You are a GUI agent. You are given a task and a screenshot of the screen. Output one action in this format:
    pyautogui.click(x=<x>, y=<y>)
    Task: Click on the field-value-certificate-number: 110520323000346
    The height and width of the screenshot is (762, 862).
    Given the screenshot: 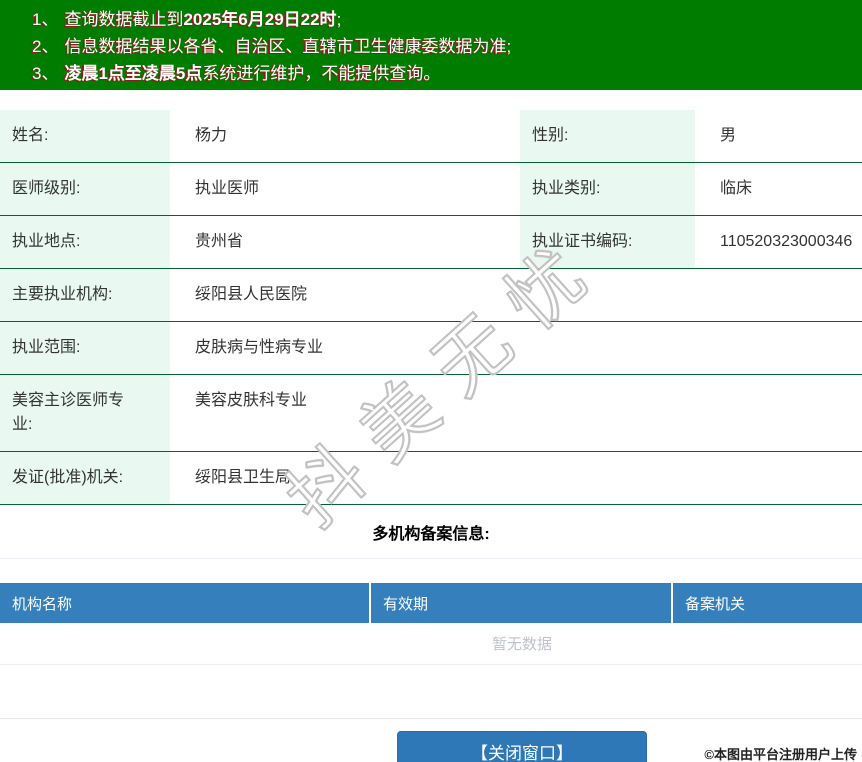 What is the action you would take?
    pyautogui.click(x=786, y=241)
    